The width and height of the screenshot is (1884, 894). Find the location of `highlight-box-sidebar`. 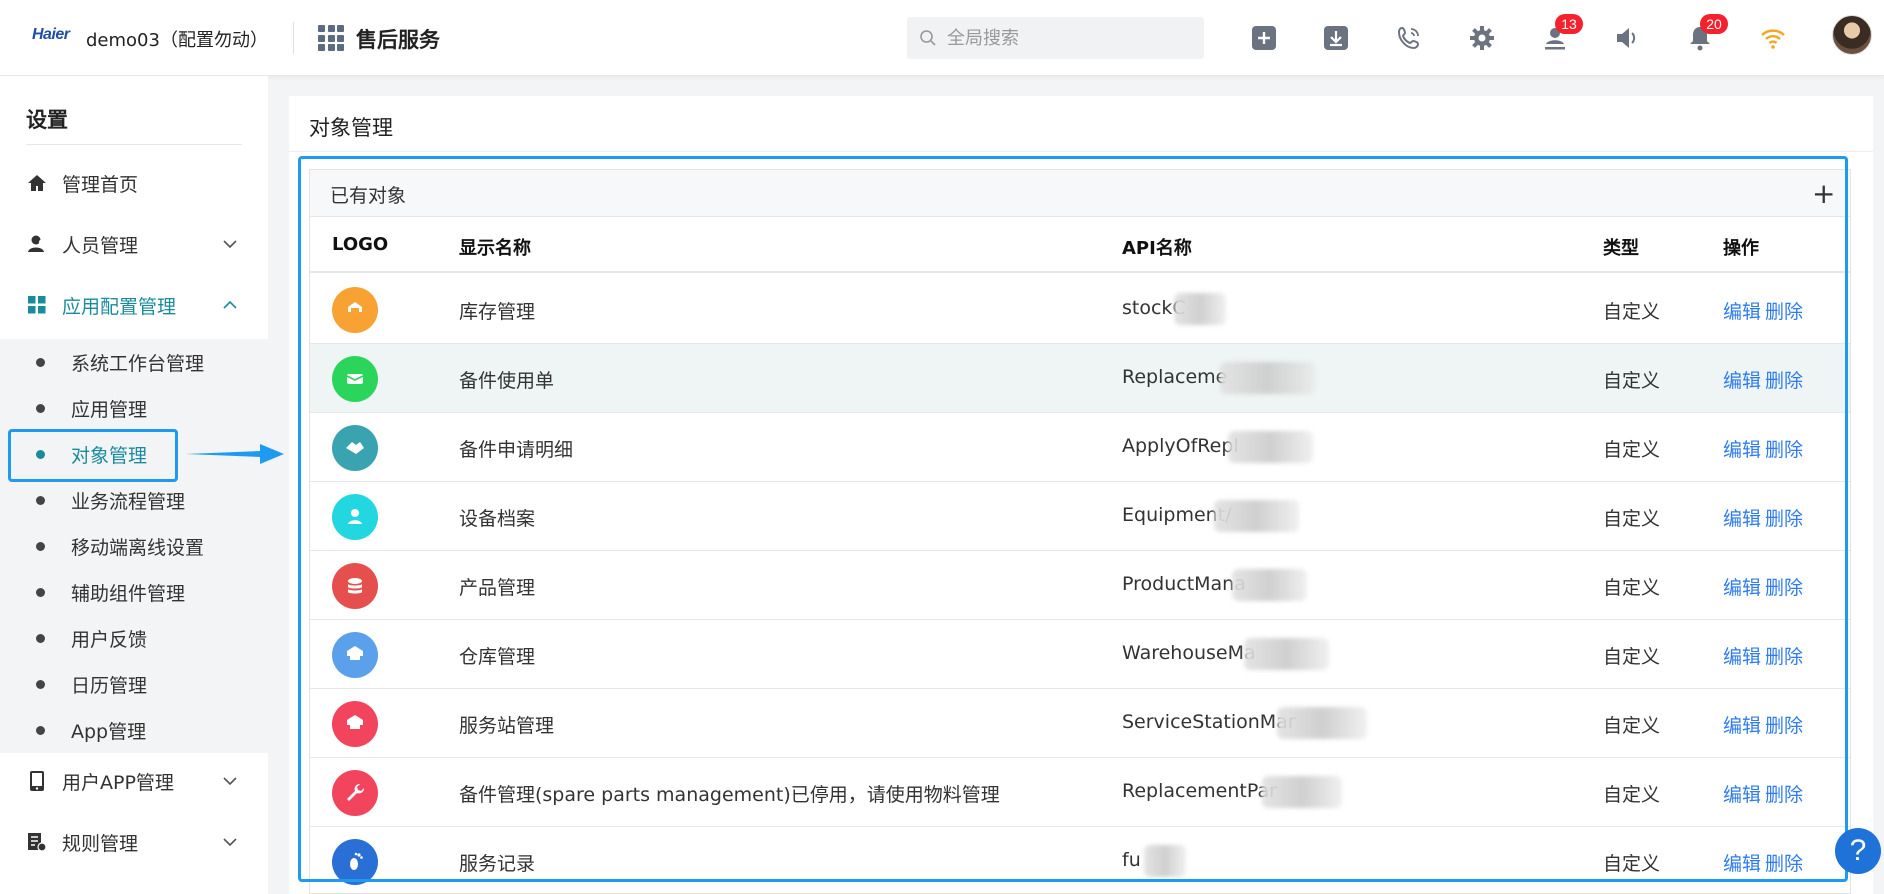

highlight-box-sidebar is located at coordinates (93, 455).